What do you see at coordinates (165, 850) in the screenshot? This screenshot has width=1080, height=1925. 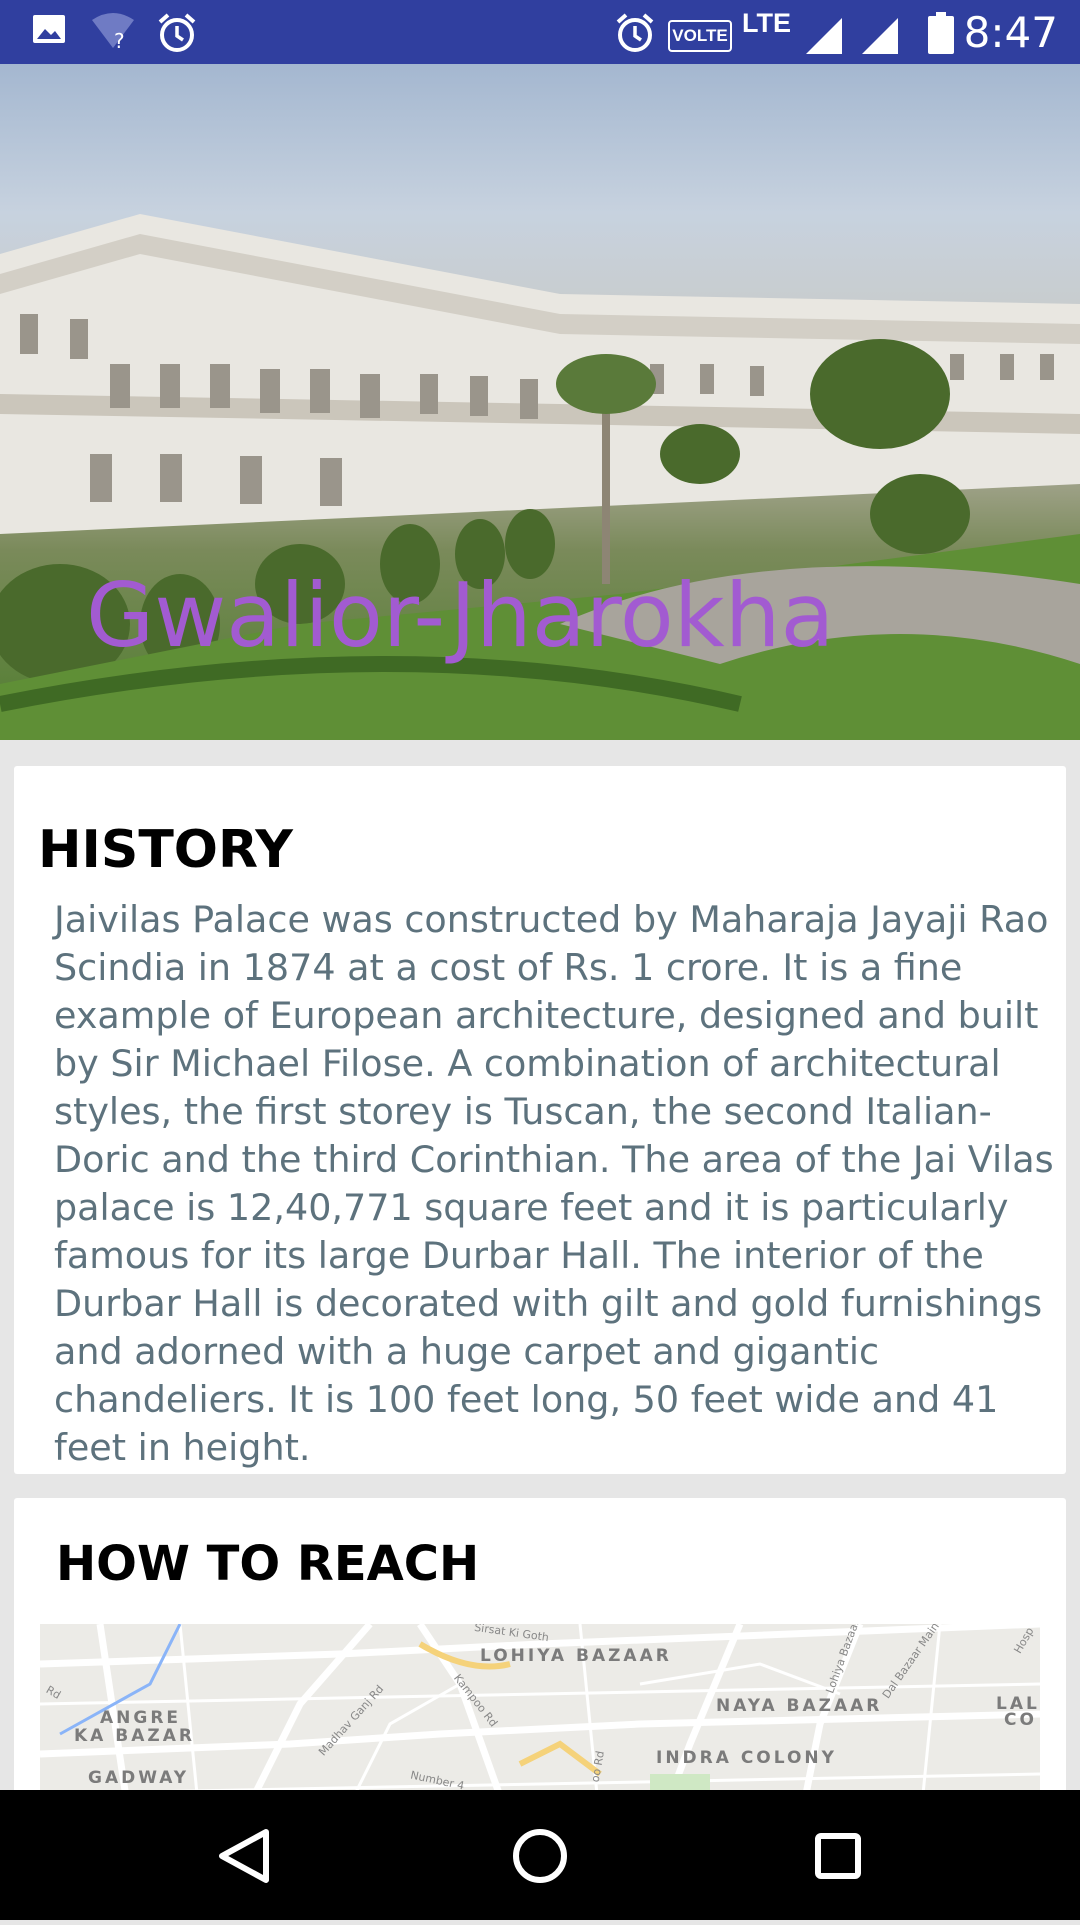 I see `history-heading: HISTORY` at bounding box center [165, 850].